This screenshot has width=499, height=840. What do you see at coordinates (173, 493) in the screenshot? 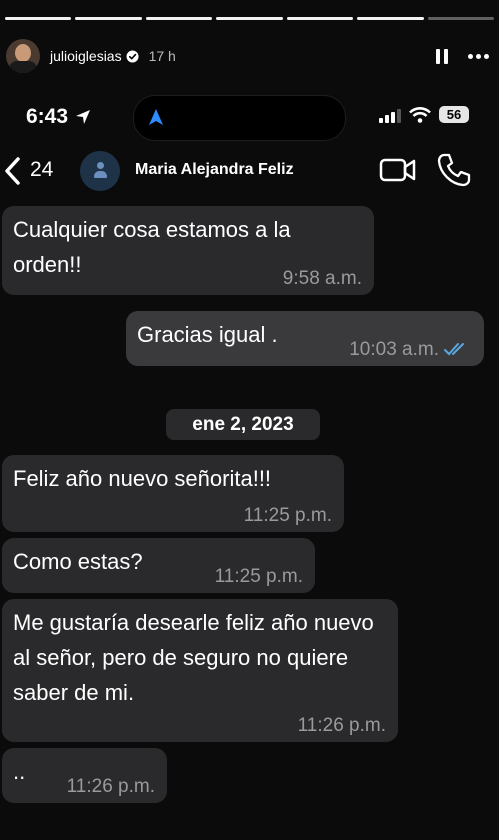
I see `message-bubble-incoming: Feliz año nuevo señorita!!! 11:25 p.m.` at bounding box center [173, 493].